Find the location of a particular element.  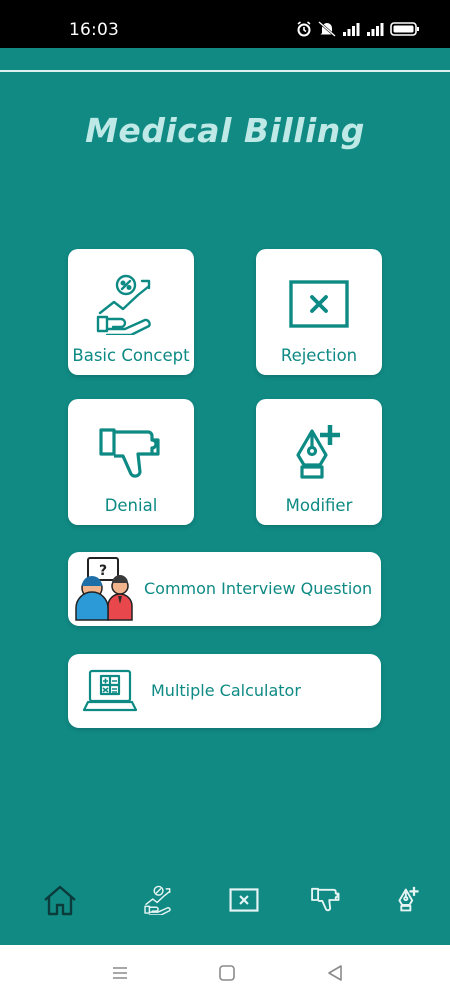

nav-home is located at coordinates (60, 902).